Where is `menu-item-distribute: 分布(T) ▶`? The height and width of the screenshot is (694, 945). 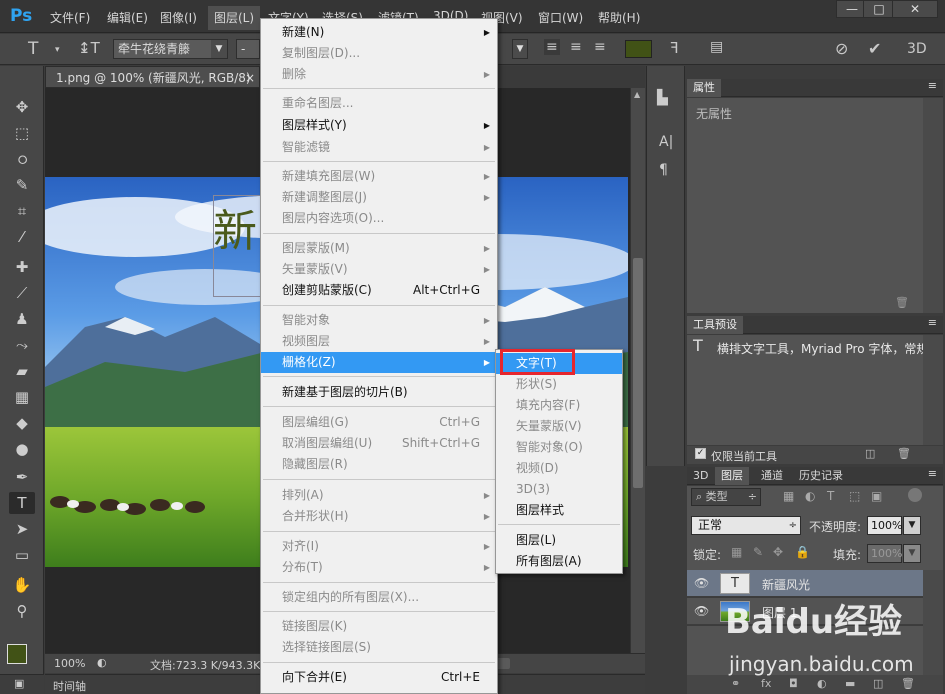
menu-item-distribute: 分布(T) ▶ is located at coordinates (379, 567).